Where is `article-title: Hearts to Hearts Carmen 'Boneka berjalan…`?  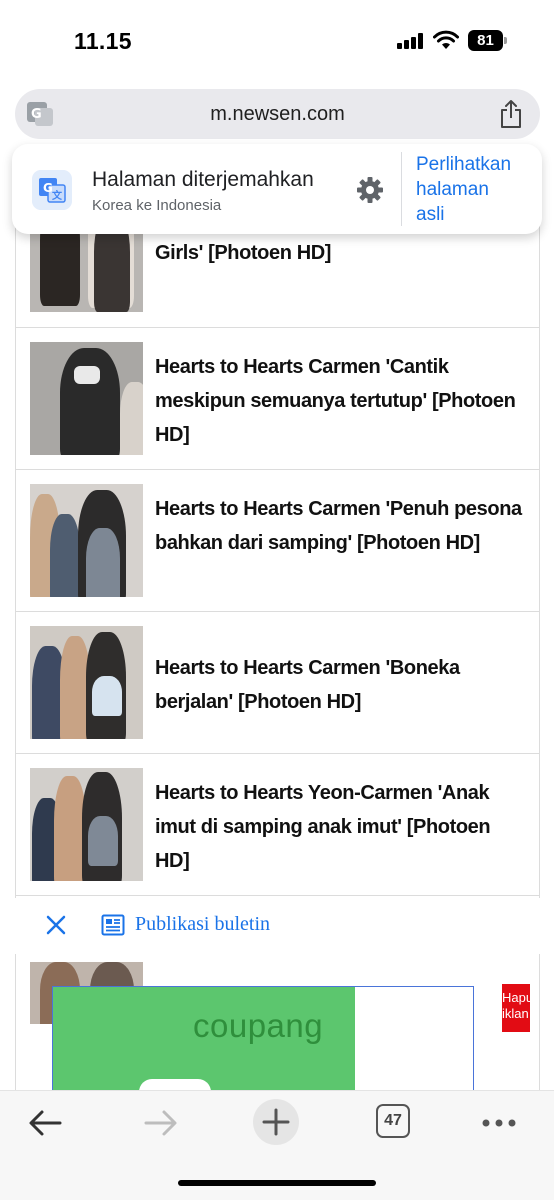
article-title: Hearts to Hearts Carmen 'Boneka berjalan… is located at coordinates (340, 685).